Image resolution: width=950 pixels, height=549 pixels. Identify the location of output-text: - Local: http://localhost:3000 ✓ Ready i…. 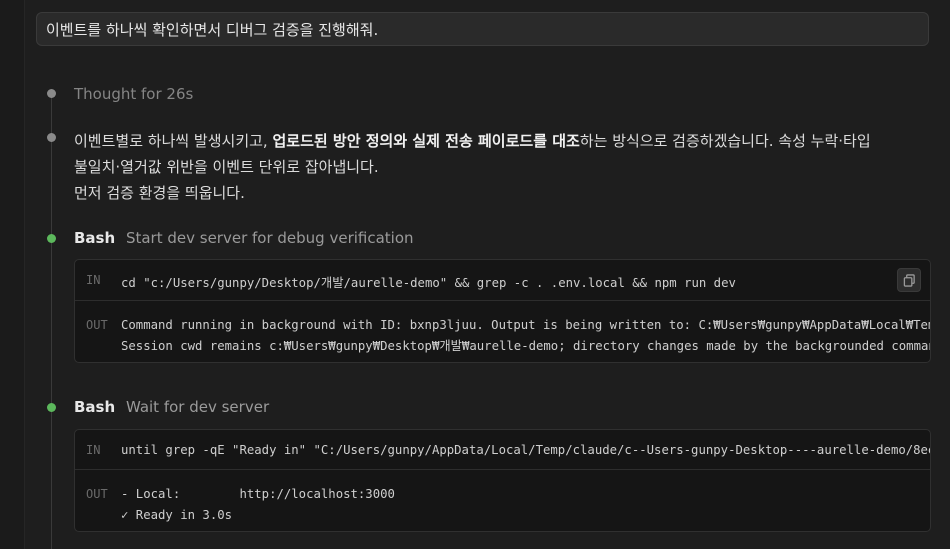
(258, 504).